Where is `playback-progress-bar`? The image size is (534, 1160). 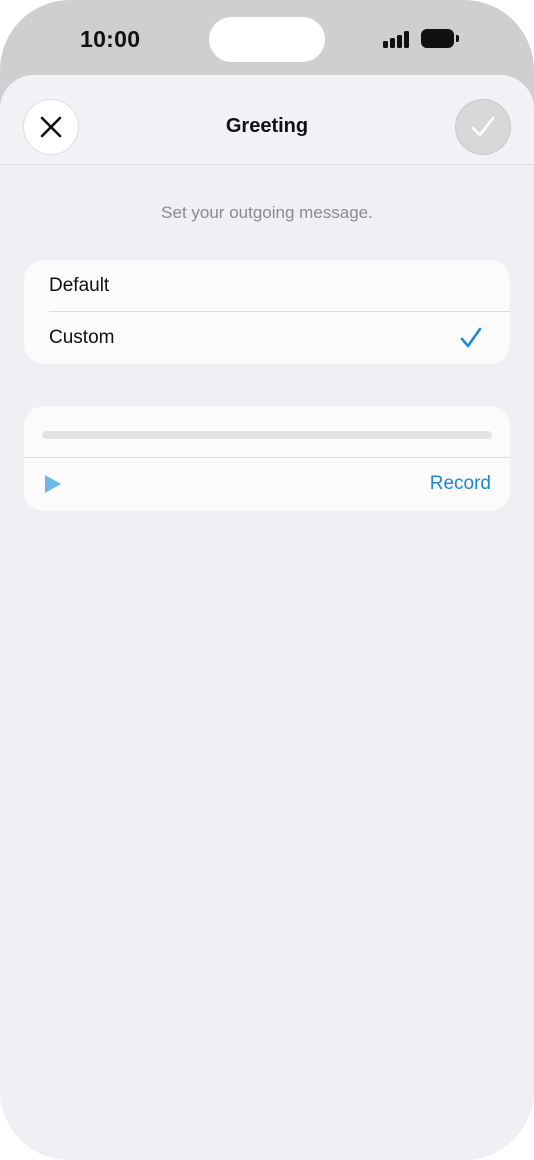
playback-progress-bar is located at coordinates (267, 435).